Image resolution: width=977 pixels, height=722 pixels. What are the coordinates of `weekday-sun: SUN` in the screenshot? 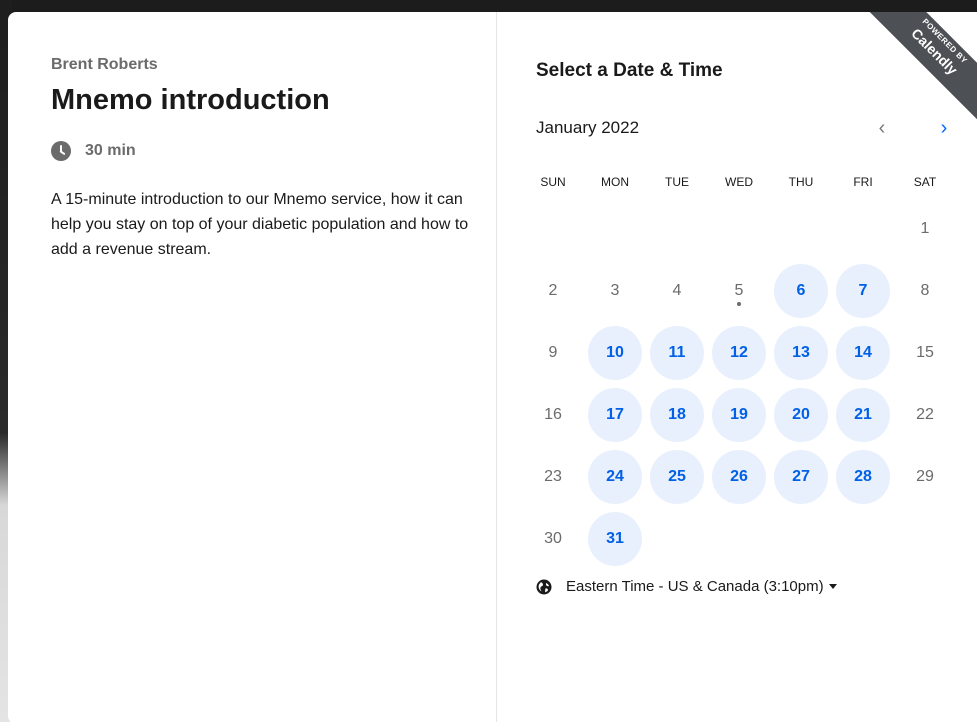 It's located at (553, 182).